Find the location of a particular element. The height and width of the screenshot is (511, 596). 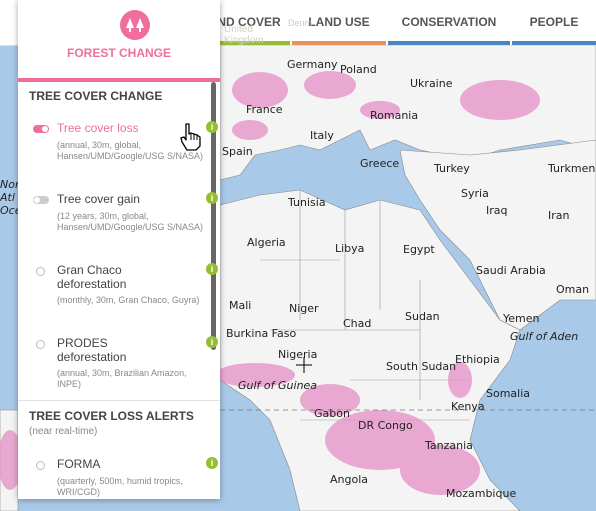

layer-name: Gran Chaco deforestation is located at coordinates (92, 277).